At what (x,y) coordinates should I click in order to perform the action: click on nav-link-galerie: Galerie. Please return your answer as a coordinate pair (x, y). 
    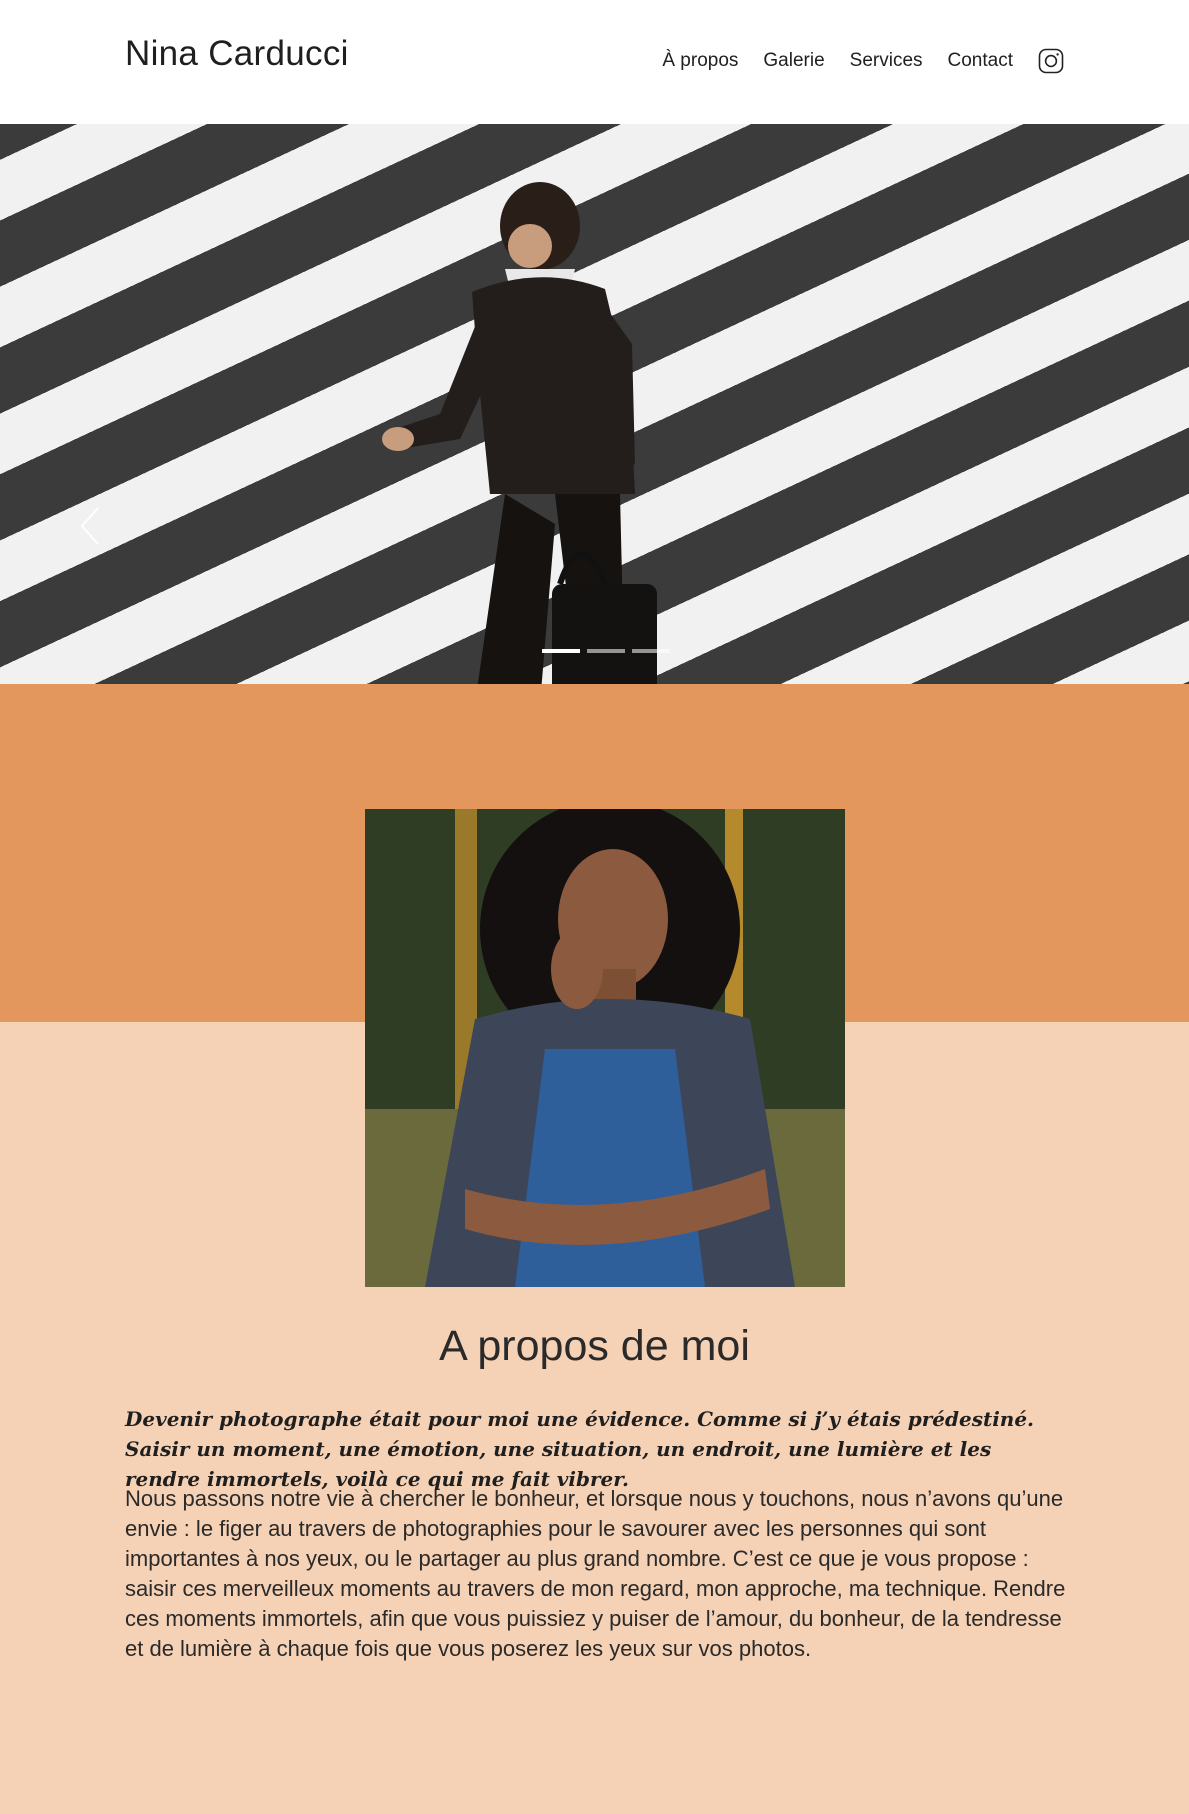
    Looking at the image, I should click on (793, 61).